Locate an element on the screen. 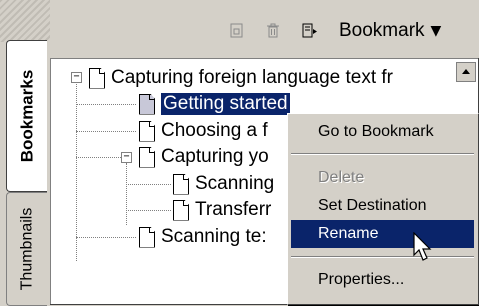 The image size is (479, 306). tab-bookmarks-label: Bookmarks is located at coordinates (27, 116).